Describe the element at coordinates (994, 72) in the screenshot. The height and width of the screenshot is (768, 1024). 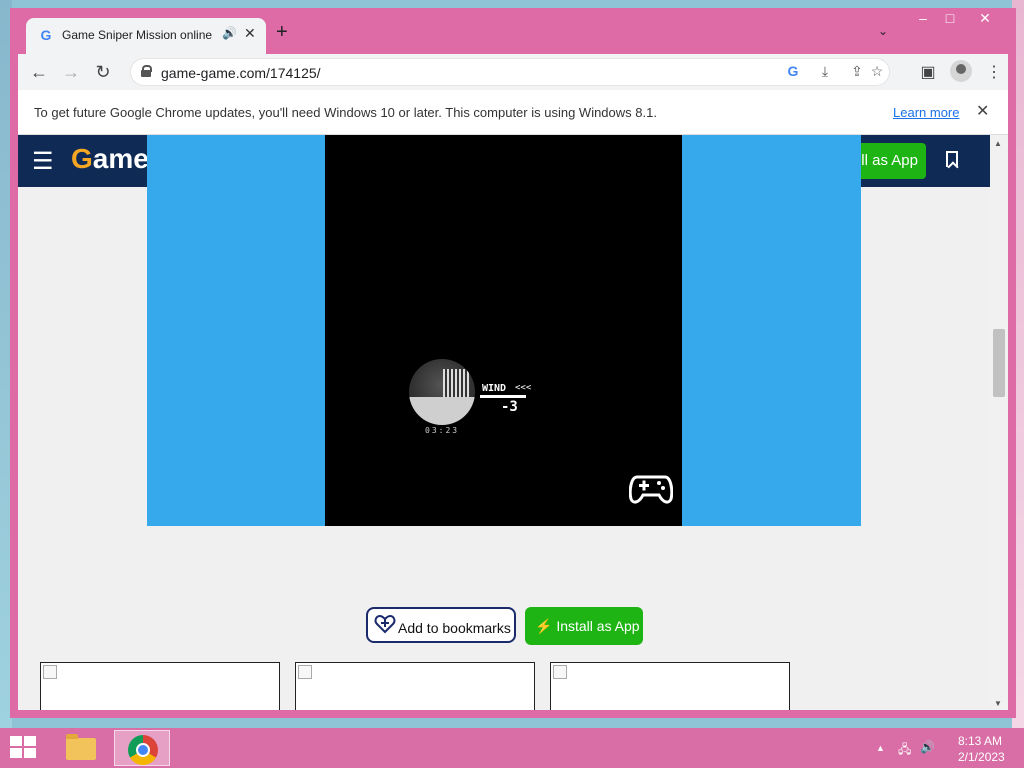
I see `menu-kebab-icon: ⋮` at that location.